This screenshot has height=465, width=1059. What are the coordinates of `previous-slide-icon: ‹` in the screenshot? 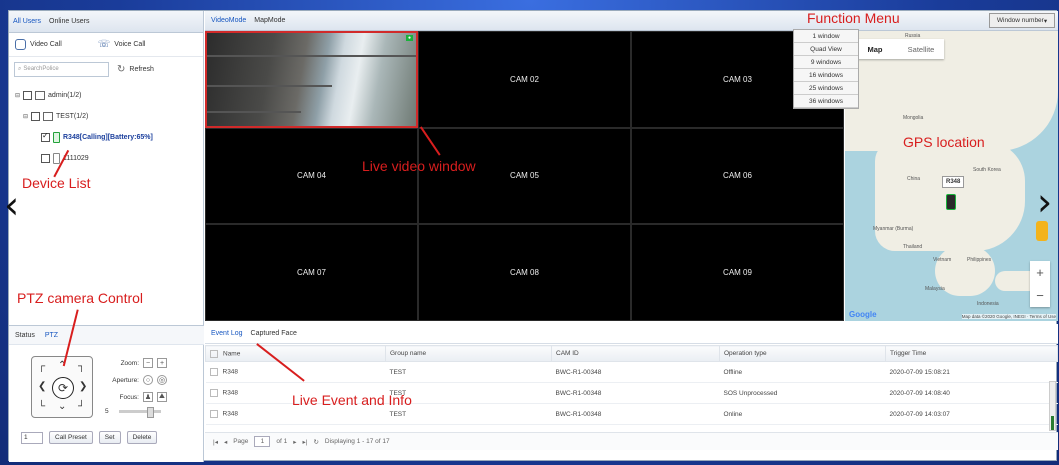 It's located at (11, 205).